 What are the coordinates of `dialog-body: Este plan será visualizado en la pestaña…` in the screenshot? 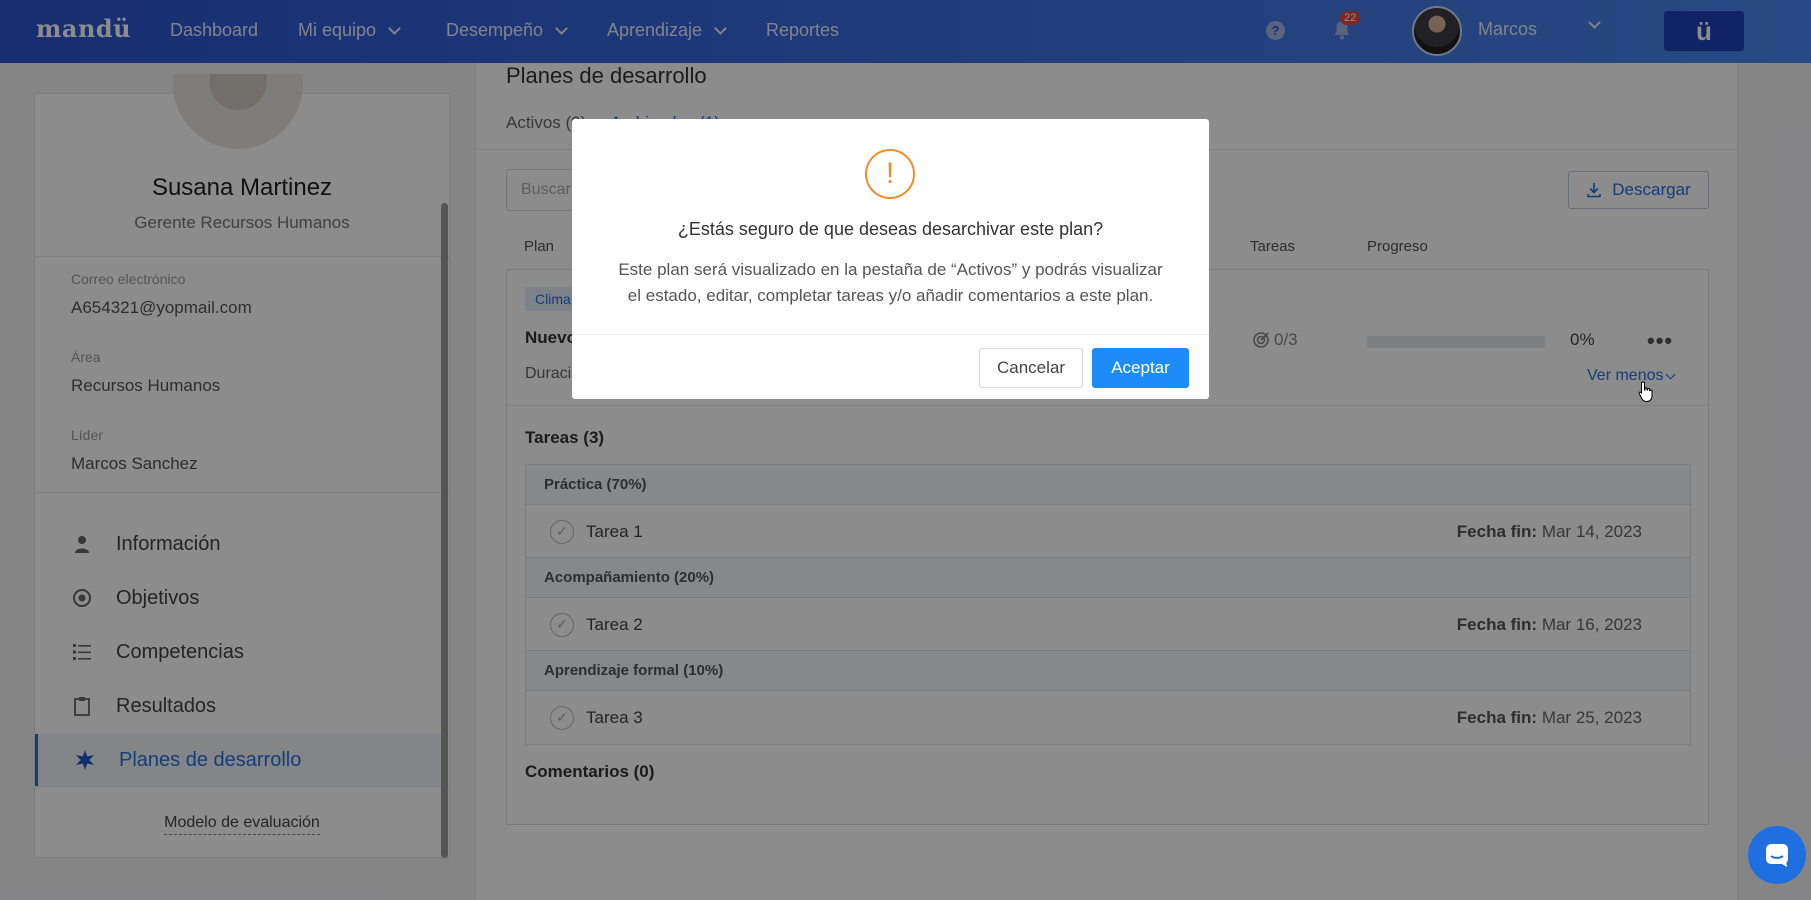 It's located at (890, 282).